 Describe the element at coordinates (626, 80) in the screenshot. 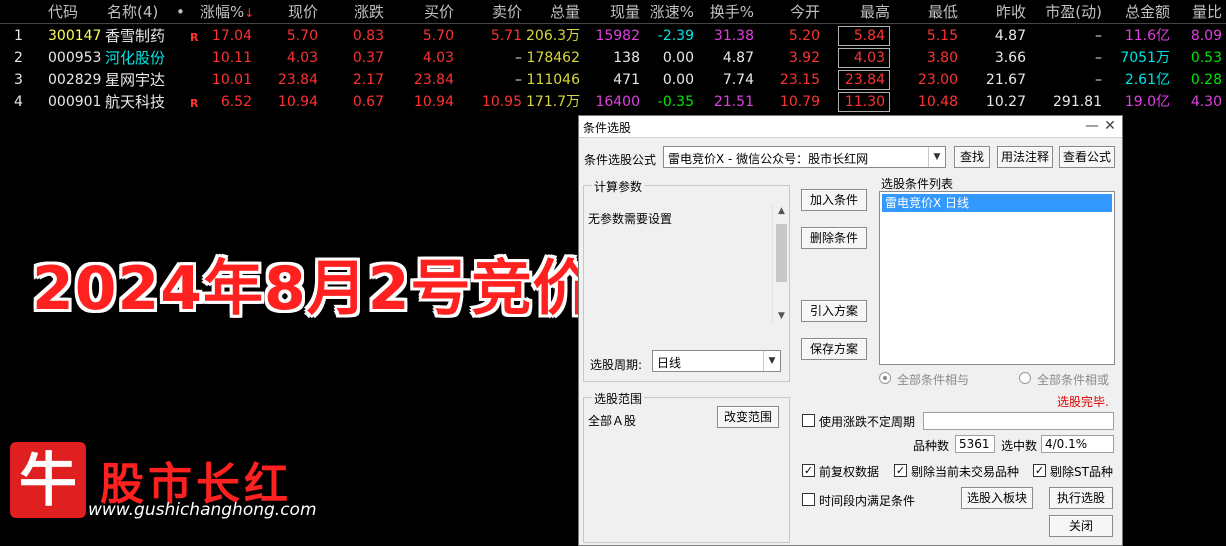

I see `current-volume: 471` at that location.